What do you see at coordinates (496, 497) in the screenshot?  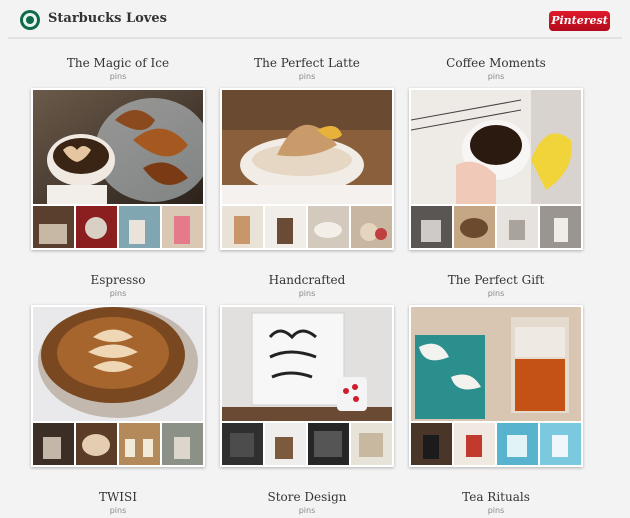 I see `board-title: Tea Rituals` at bounding box center [496, 497].